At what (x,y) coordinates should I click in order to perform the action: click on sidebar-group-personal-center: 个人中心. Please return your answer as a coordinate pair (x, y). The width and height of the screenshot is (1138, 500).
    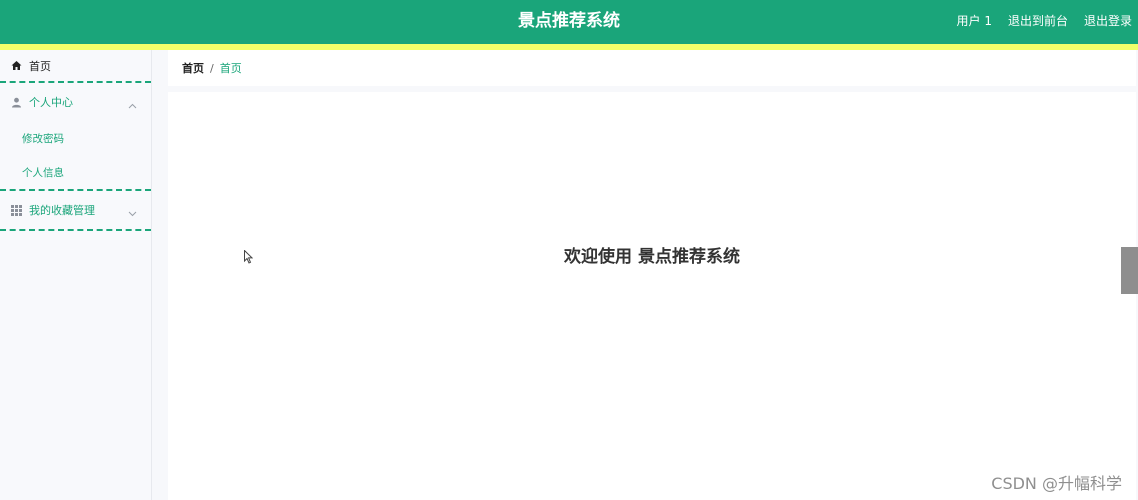
    Looking at the image, I should click on (75, 102).